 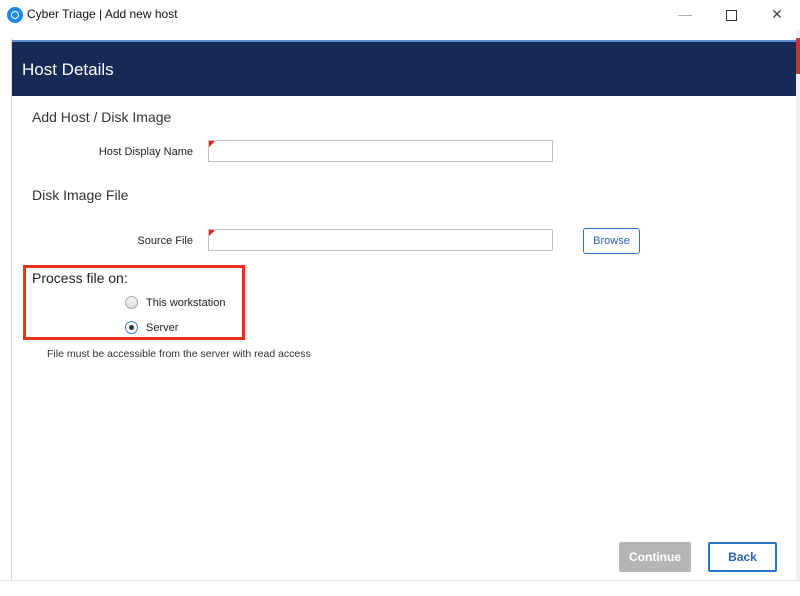 What do you see at coordinates (185, 303) in the screenshot?
I see `radio-label-this-workstation: This workstation` at bounding box center [185, 303].